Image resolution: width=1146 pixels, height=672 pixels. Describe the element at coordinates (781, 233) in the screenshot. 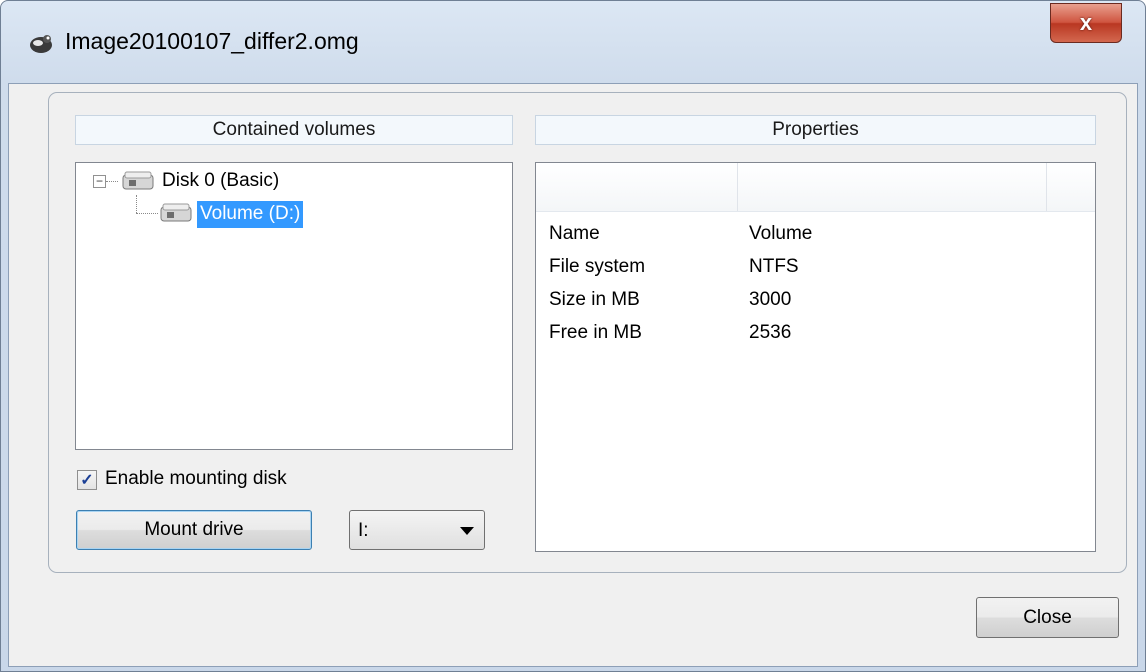

I see `property-value: Volume` at that location.